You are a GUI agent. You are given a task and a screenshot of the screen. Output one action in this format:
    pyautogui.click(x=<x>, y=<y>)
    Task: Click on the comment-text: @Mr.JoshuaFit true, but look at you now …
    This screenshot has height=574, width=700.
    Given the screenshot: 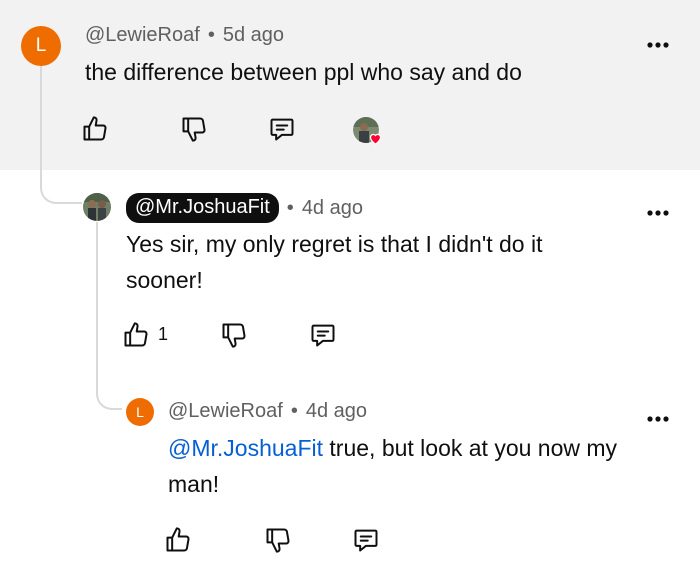 What is the action you would take?
    pyautogui.click(x=403, y=466)
    